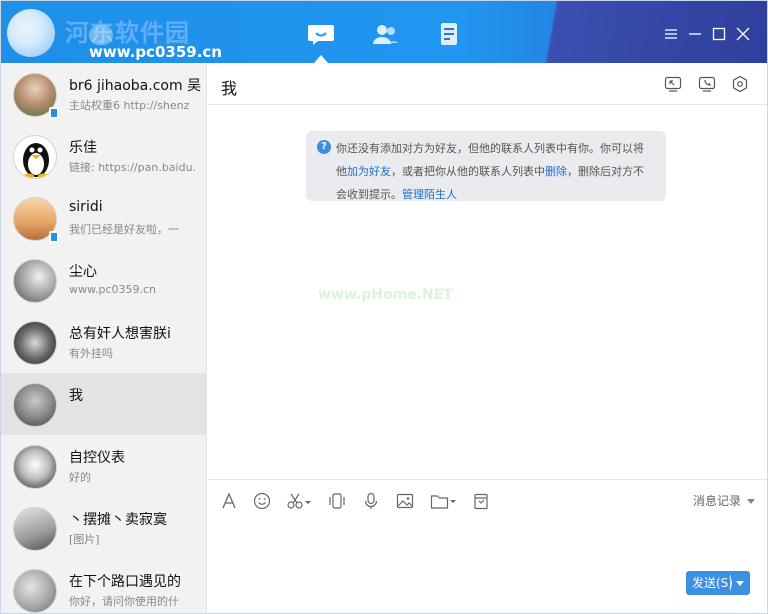 Image resolution: width=768 pixels, height=614 pixels. What do you see at coordinates (449, 34) in the screenshot?
I see `files-icon` at bounding box center [449, 34].